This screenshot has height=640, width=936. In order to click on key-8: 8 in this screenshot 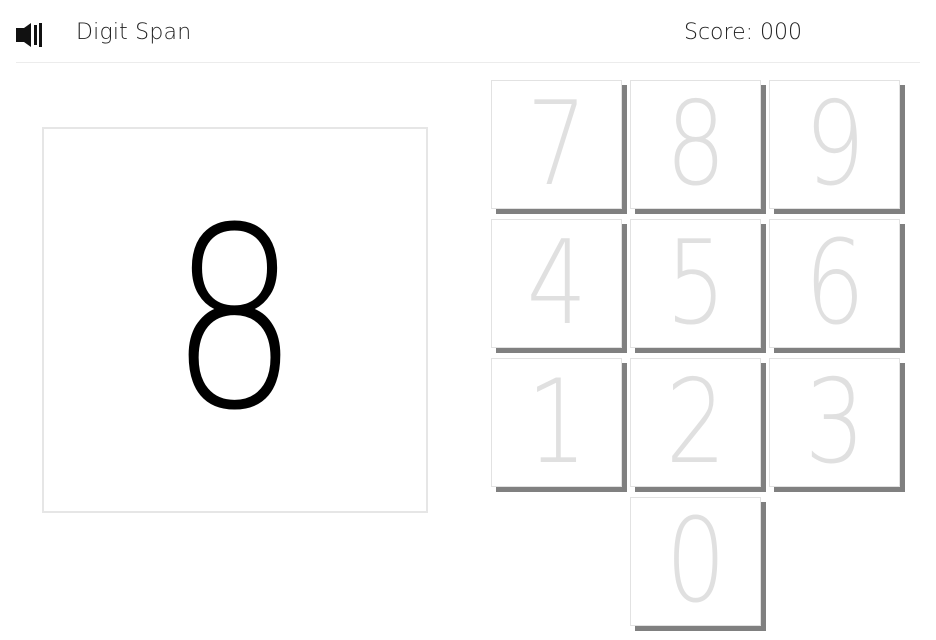, I will do `click(695, 144)`.